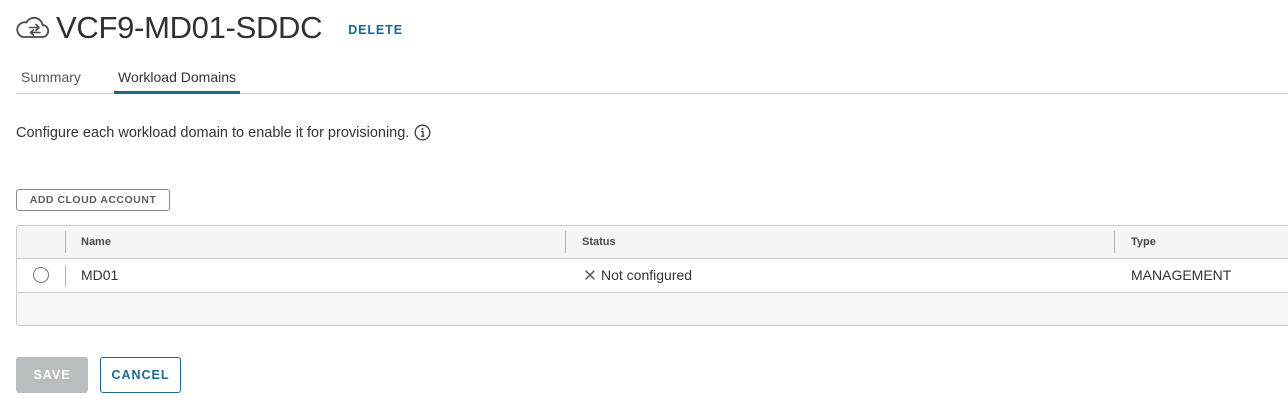 This screenshot has width=1288, height=414. I want to click on cell-type: MANAGEMENT, so click(1181, 275).